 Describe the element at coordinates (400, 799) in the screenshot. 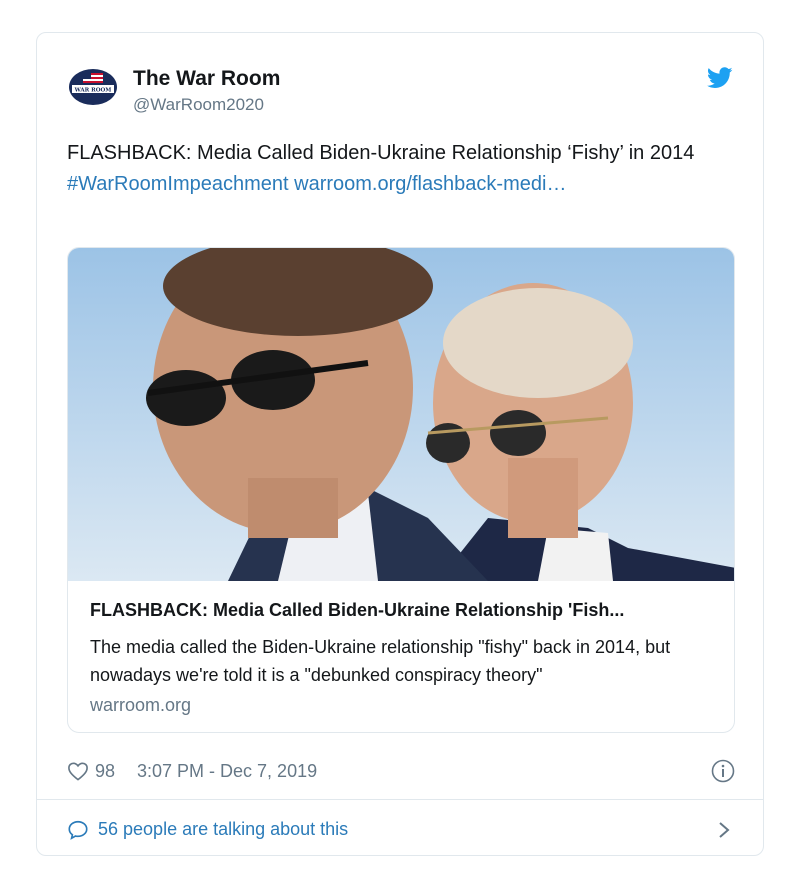

I see `divider` at that location.